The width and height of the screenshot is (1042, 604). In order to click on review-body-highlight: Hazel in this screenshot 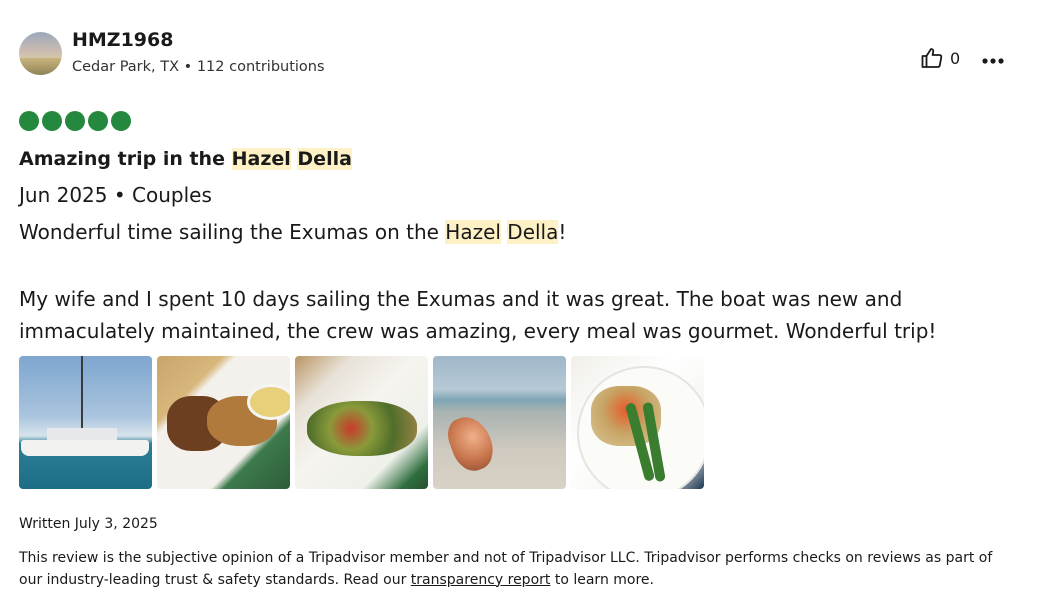, I will do `click(473, 232)`.